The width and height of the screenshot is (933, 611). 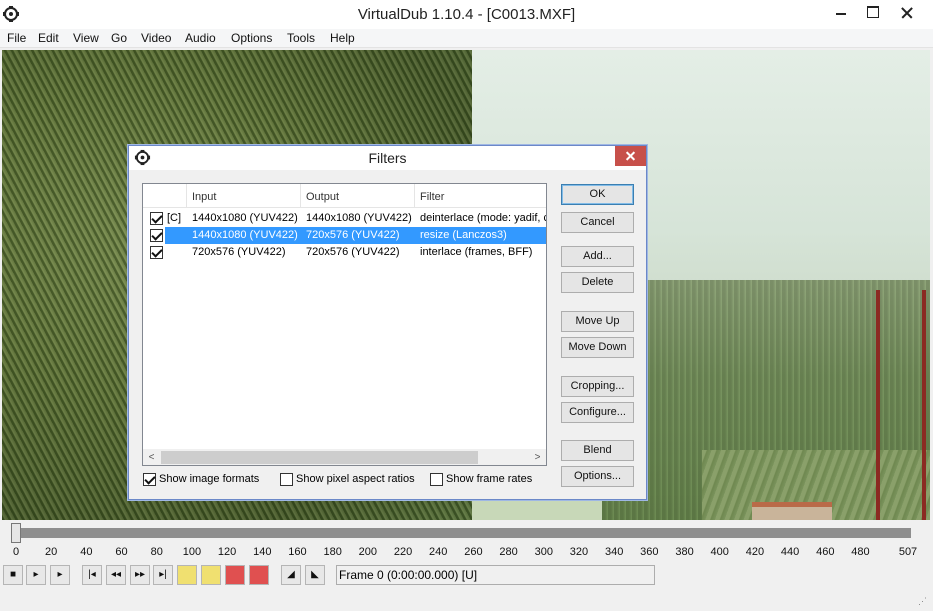 I want to click on column-header-check, so click(x=165, y=196).